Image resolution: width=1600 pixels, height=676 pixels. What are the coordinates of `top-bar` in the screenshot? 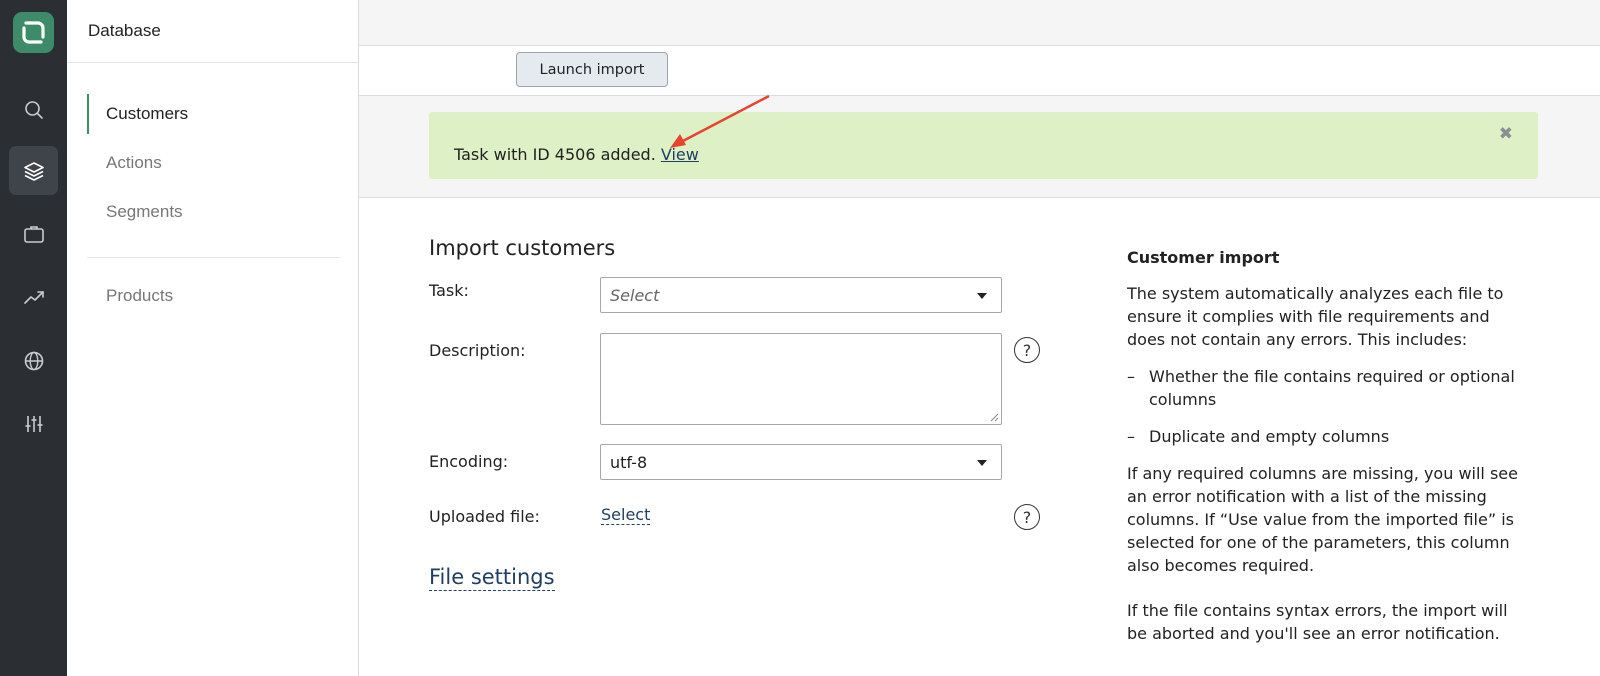 It's located at (979, 23).